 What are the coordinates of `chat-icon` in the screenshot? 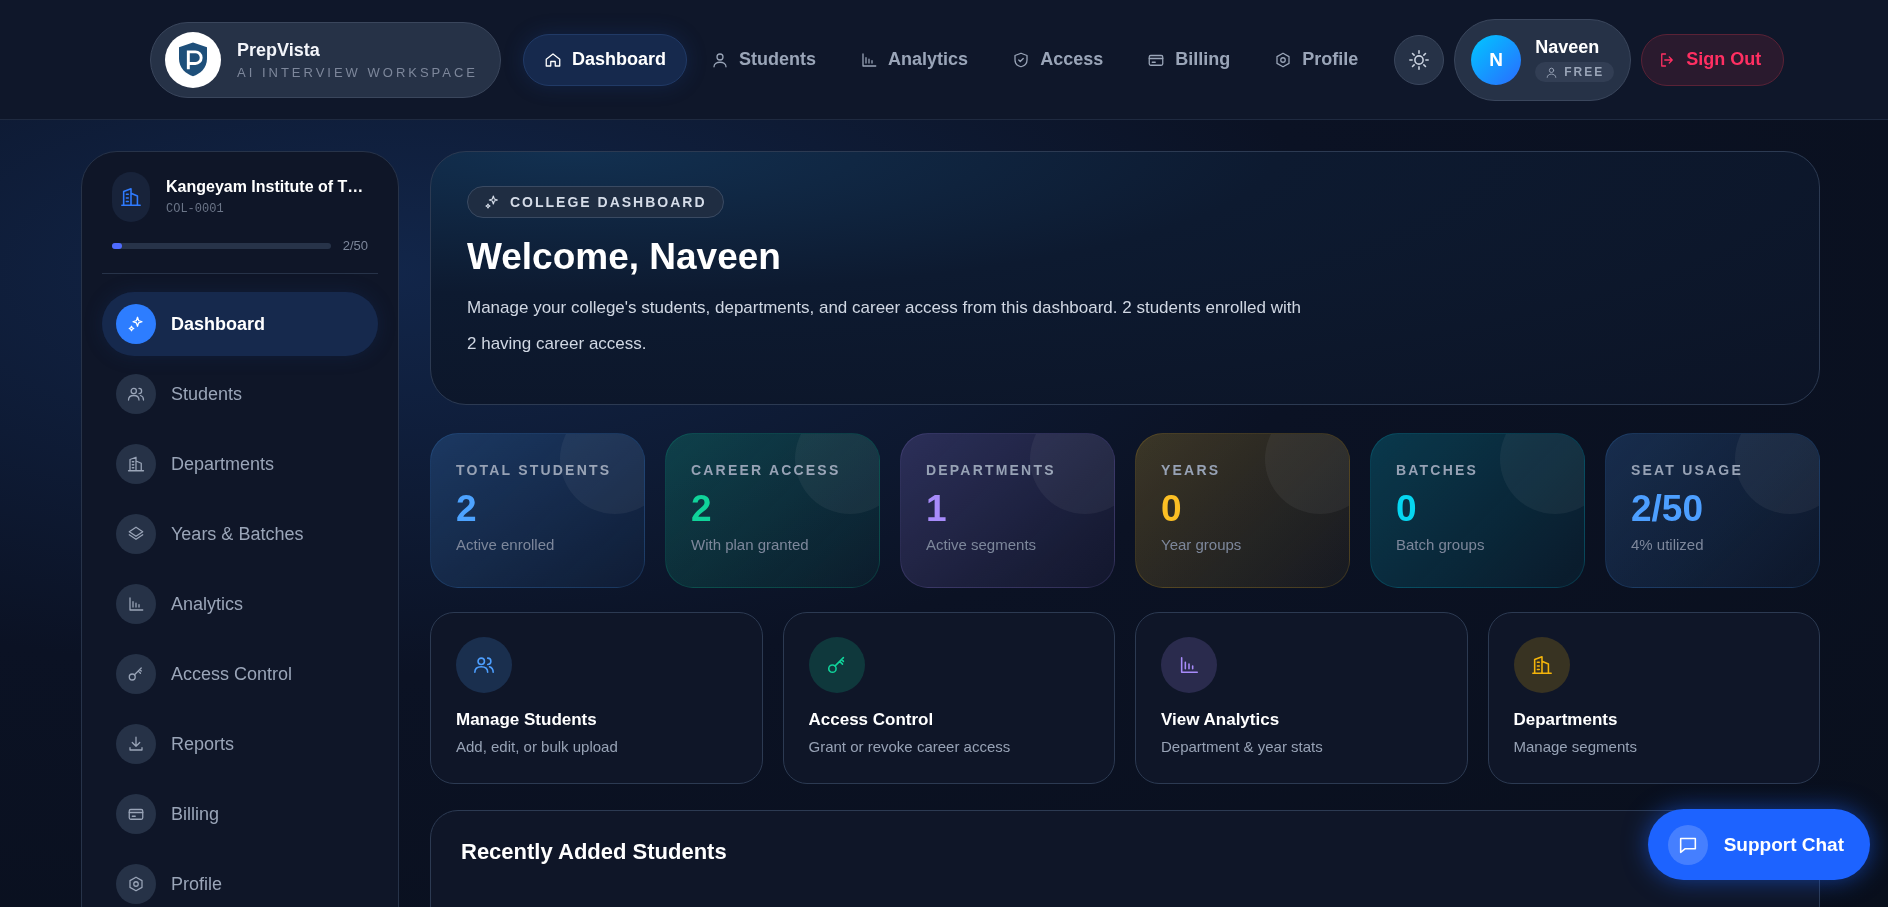 It's located at (1687, 844).